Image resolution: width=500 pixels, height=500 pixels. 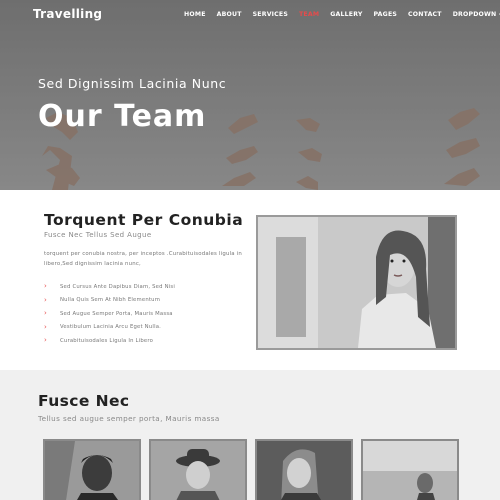 I want to click on about-title: Torquent Per Conubia, so click(x=144, y=220).